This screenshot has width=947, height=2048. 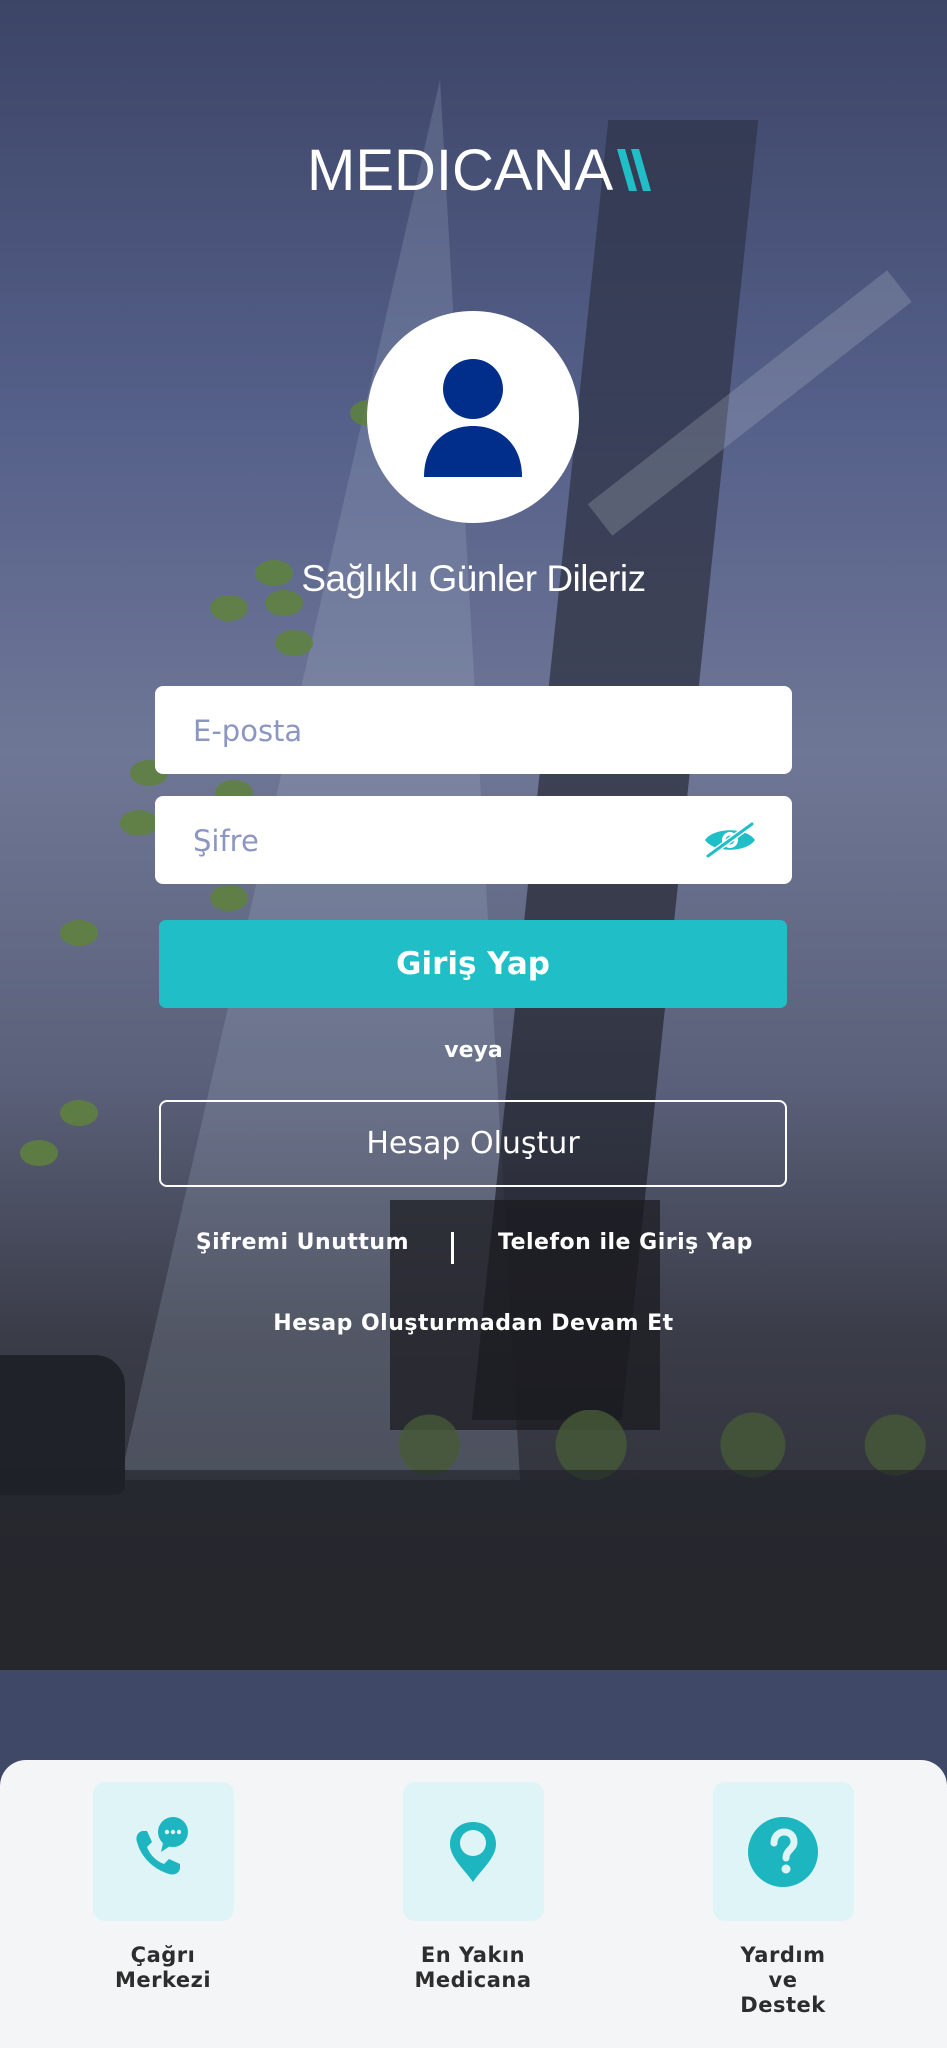 I want to click on secondary-links: Şifremi Unuttum Telefon ile Giriş Yap, so click(x=473, y=1248).